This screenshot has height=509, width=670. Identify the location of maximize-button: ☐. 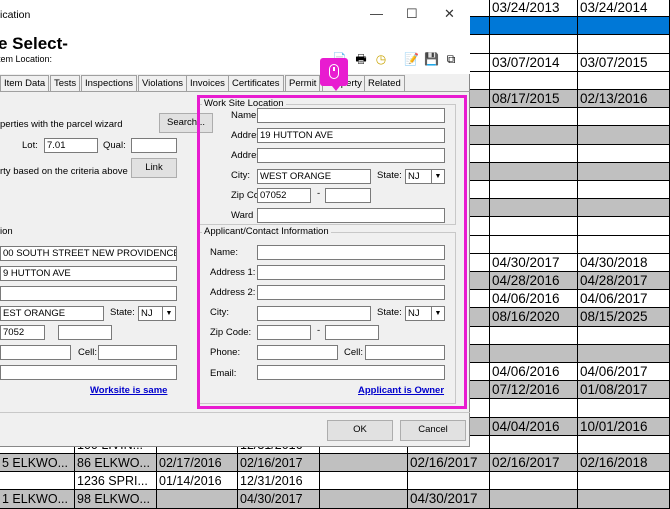
(412, 14).